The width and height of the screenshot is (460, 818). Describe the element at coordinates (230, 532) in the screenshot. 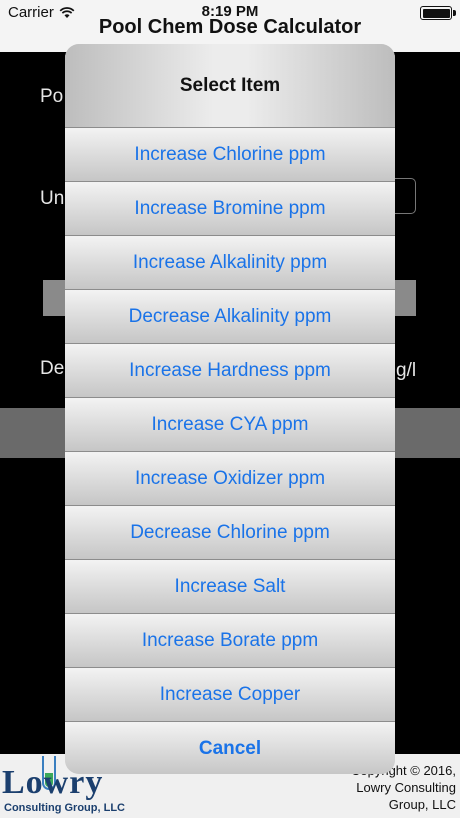

I see `option-decrease-chlorine: Decrease Chlorine ppm` at that location.